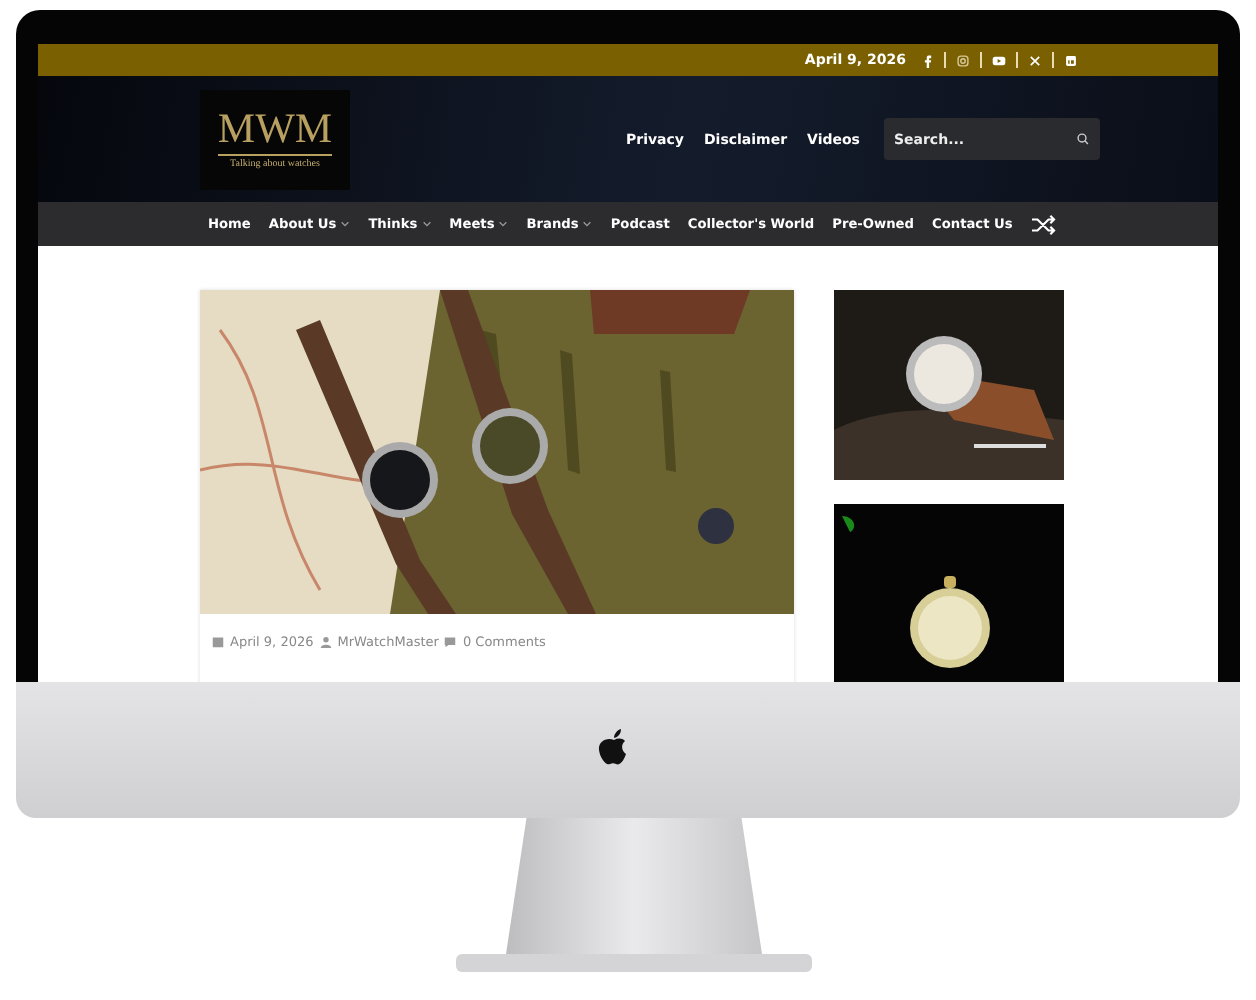 Image resolution: width=1256 pixels, height=1000 pixels. What do you see at coordinates (275, 132) in the screenshot?
I see `logo-text: MWM` at bounding box center [275, 132].